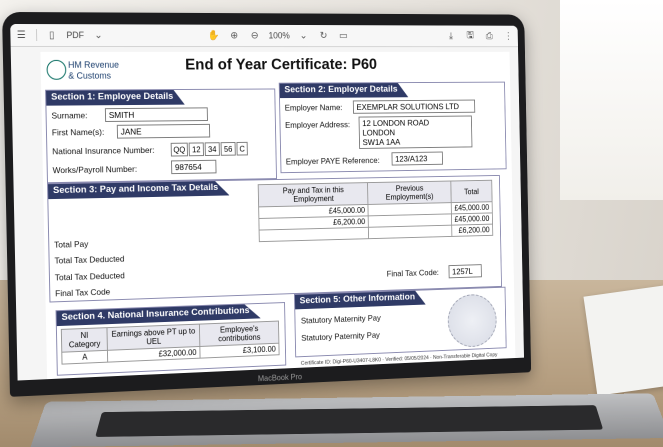  What do you see at coordinates (52, 35) in the screenshot?
I see `sidebar-toggle-icon: ▯` at bounding box center [52, 35].